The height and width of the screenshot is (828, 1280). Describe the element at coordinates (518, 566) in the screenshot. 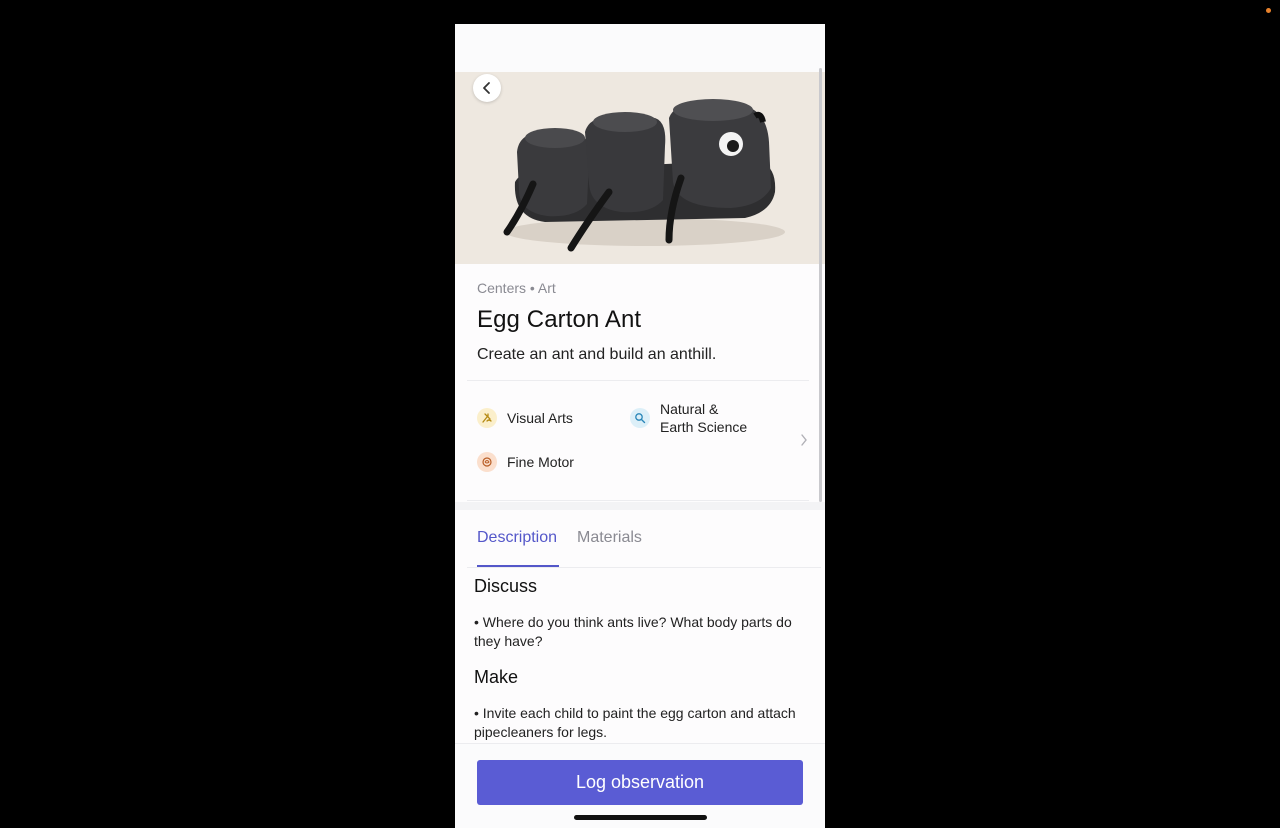

I see `active-tab-indicator` at that location.